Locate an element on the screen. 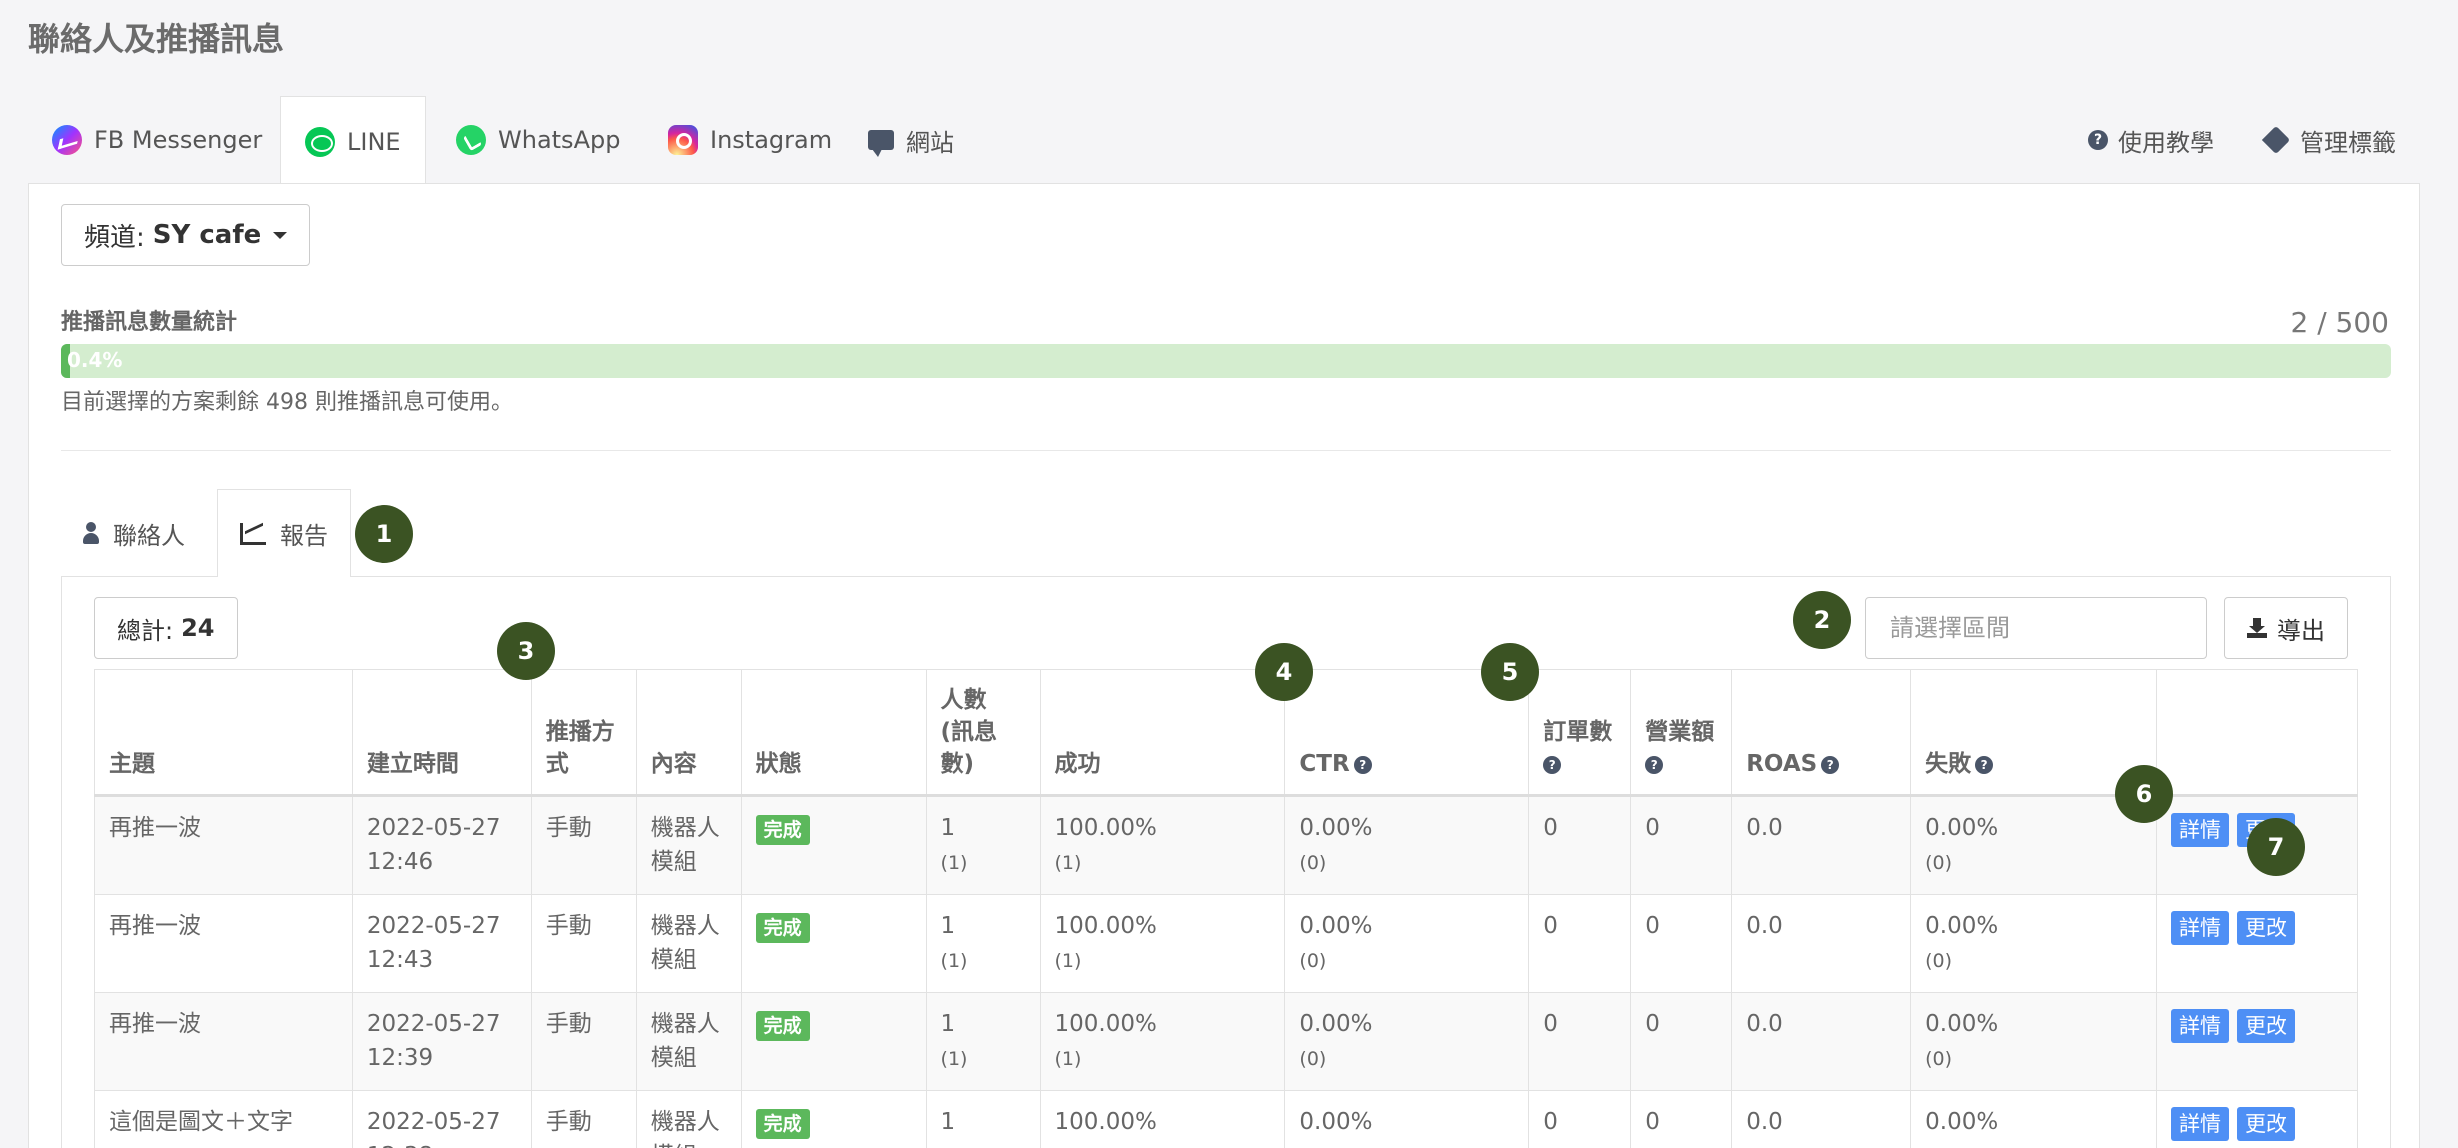 The height and width of the screenshot is (1148, 2458). cell-subject: 這個是圖文＋文字 is located at coordinates (223, 1119).